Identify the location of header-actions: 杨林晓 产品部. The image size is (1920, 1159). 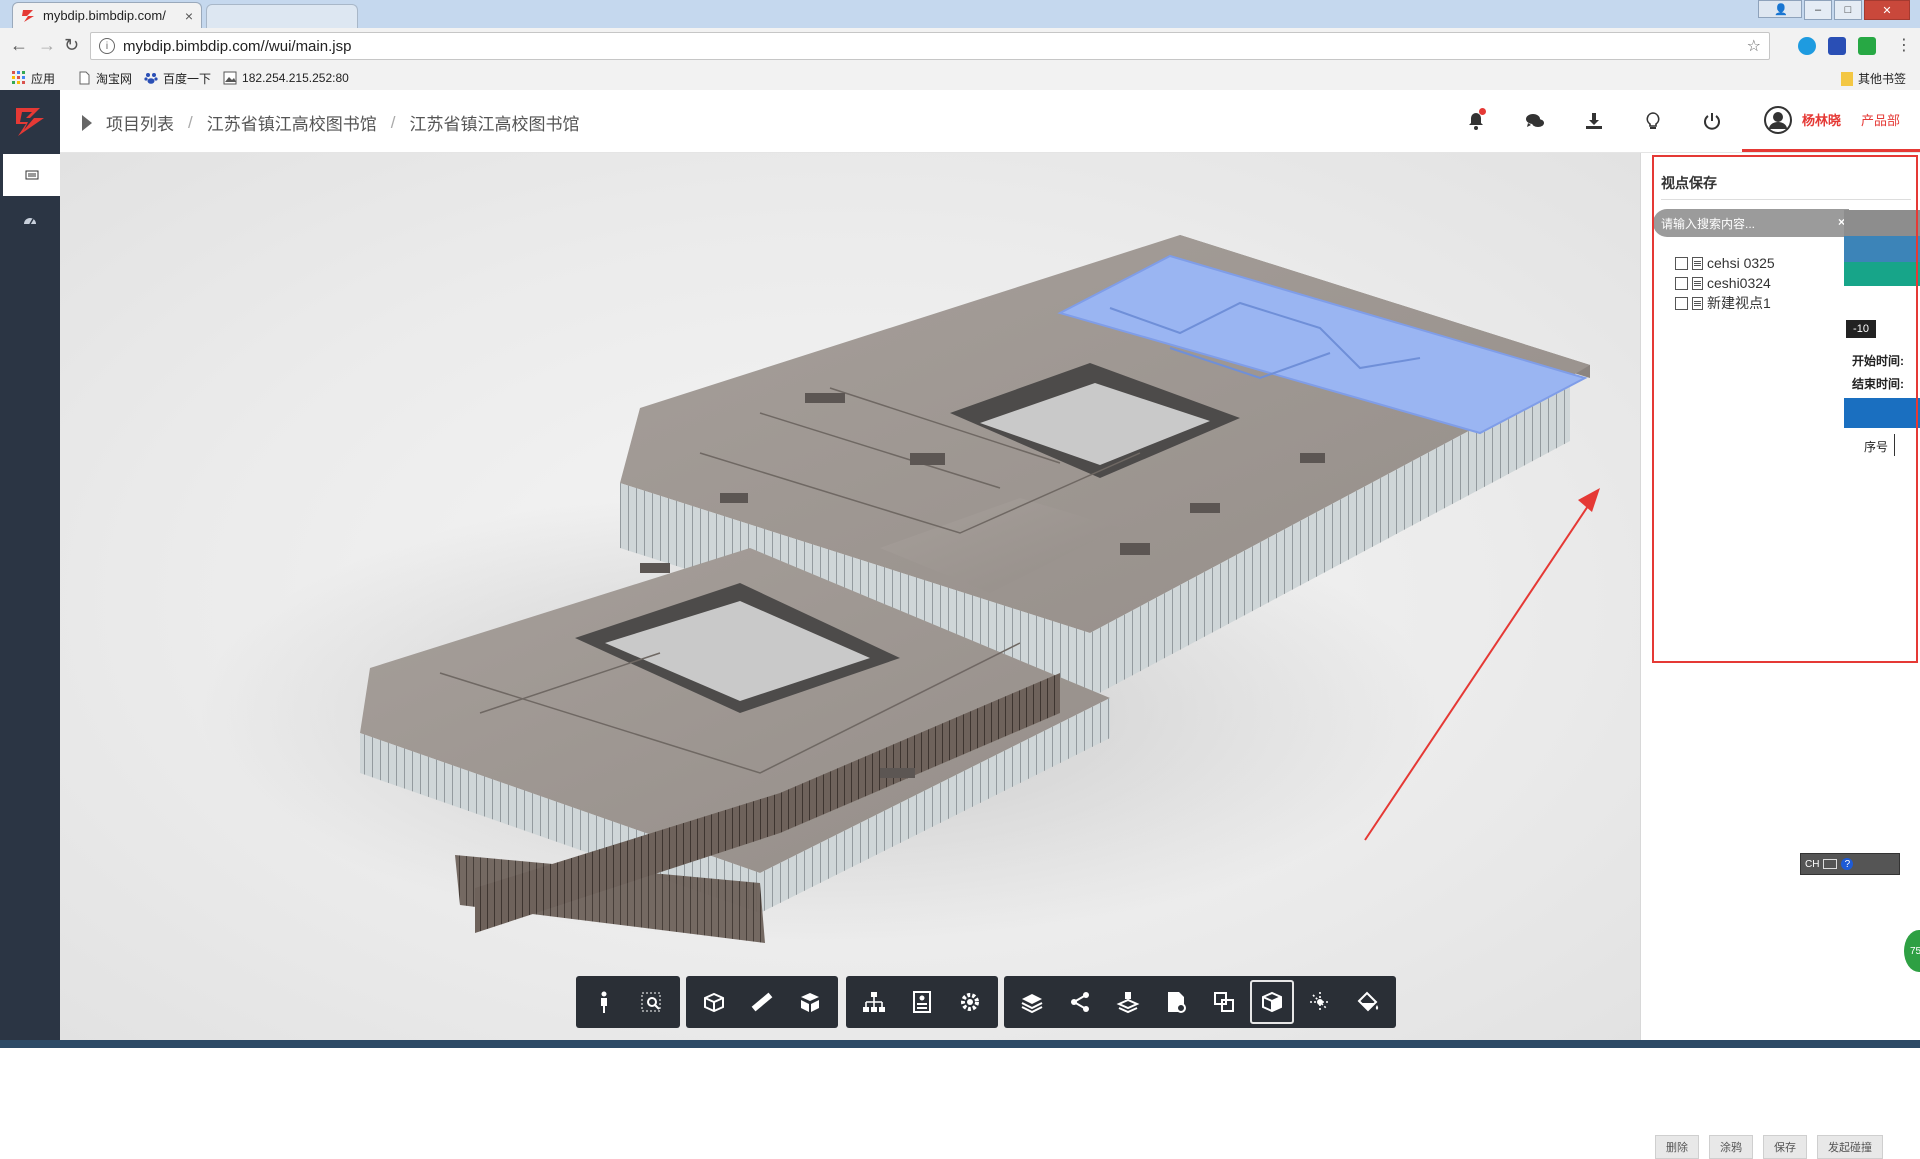
(1683, 121).